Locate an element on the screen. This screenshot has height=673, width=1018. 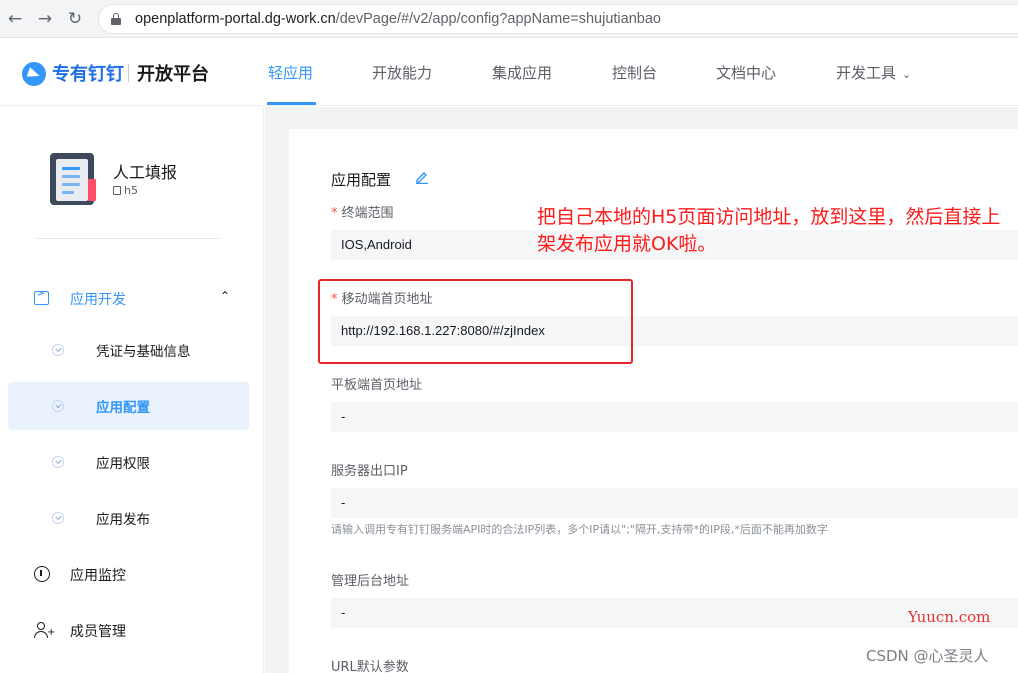
highlight-box is located at coordinates (475, 321).